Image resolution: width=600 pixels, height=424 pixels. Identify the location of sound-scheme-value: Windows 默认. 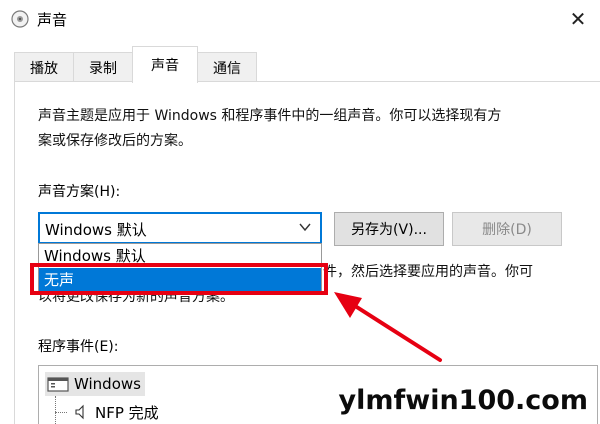
(96, 230).